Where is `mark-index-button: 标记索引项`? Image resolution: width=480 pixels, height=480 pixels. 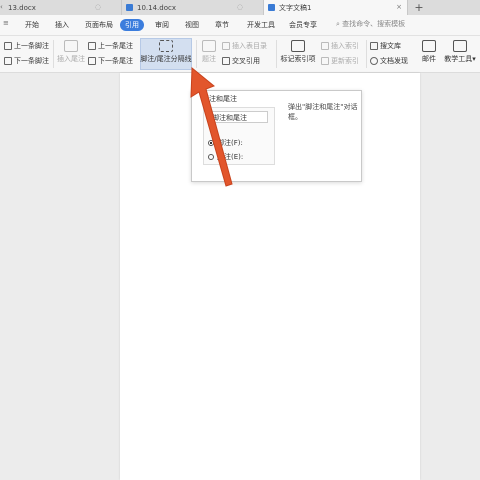 mark-index-button: 标记索引项 is located at coordinates (298, 52).